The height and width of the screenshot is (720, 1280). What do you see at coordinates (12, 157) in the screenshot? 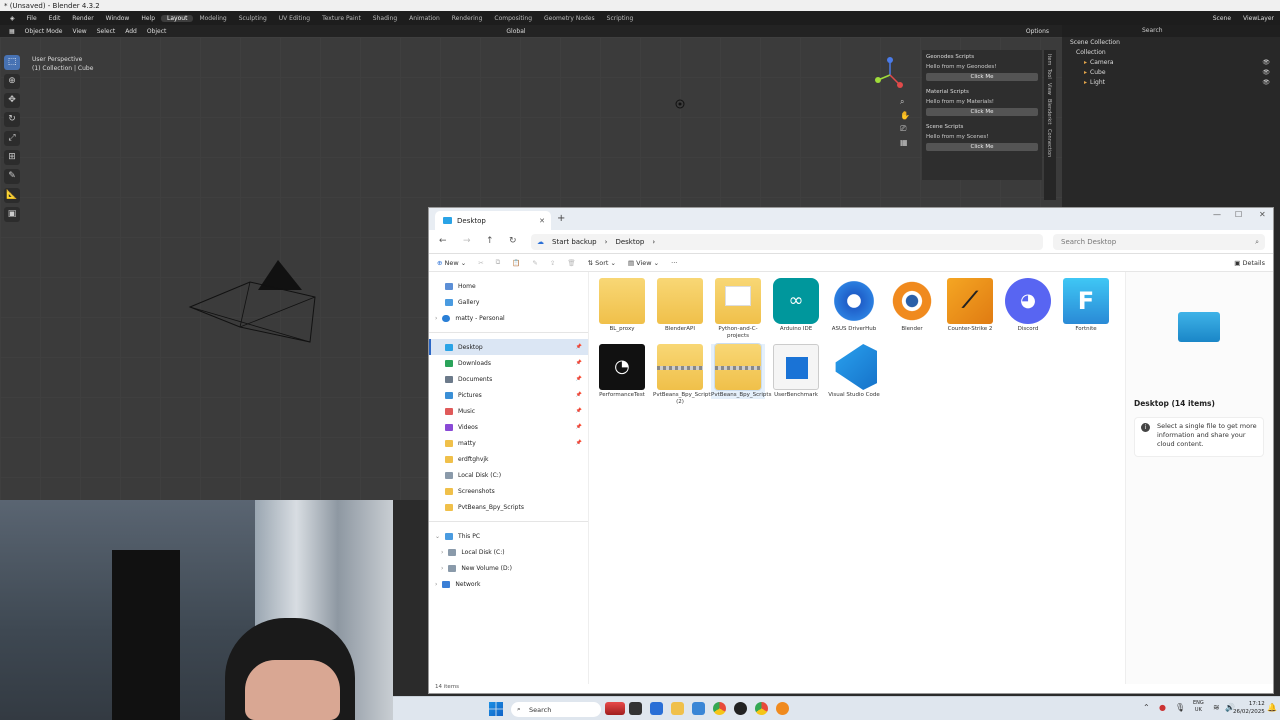
I see `transform-tool-icon: ⊞` at bounding box center [12, 157].